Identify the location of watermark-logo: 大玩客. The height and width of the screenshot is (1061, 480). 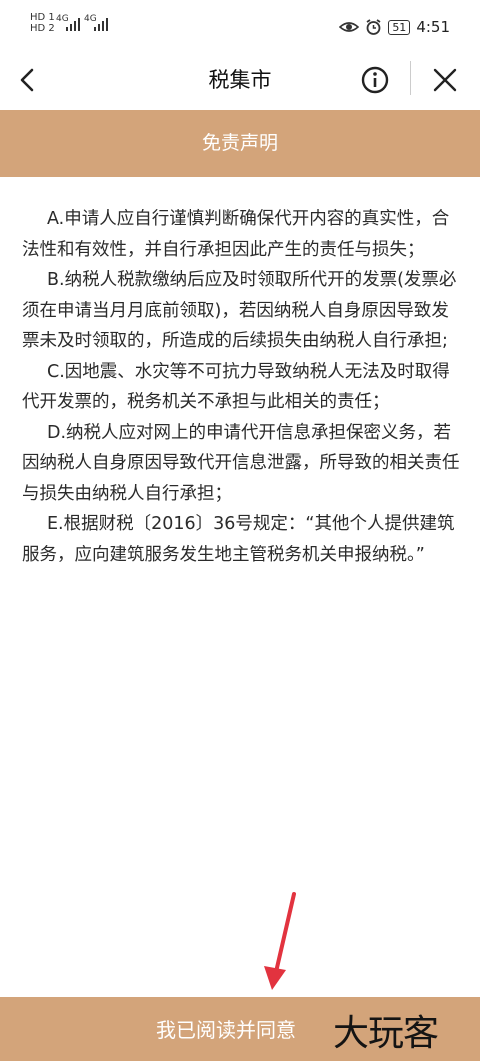
(386, 1033).